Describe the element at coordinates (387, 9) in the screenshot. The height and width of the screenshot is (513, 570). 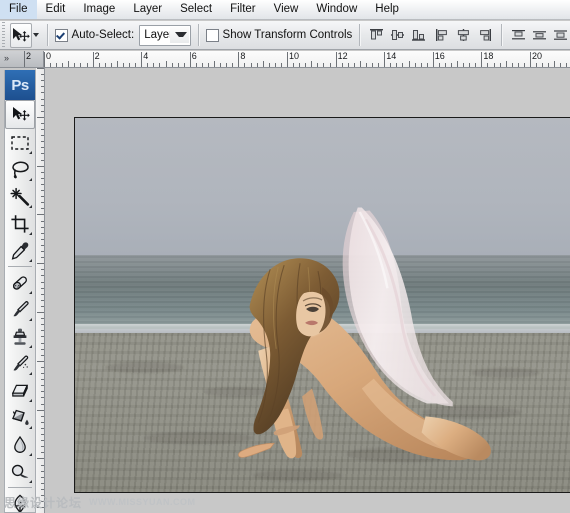
I see `menu-help: Help` at that location.